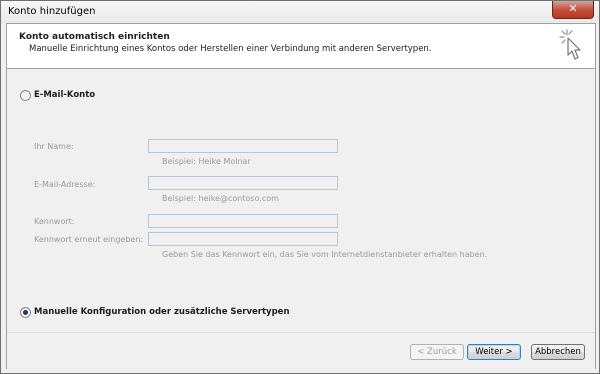 This screenshot has width=600, height=374. I want to click on name-label: Ihr Name:, so click(54, 146).